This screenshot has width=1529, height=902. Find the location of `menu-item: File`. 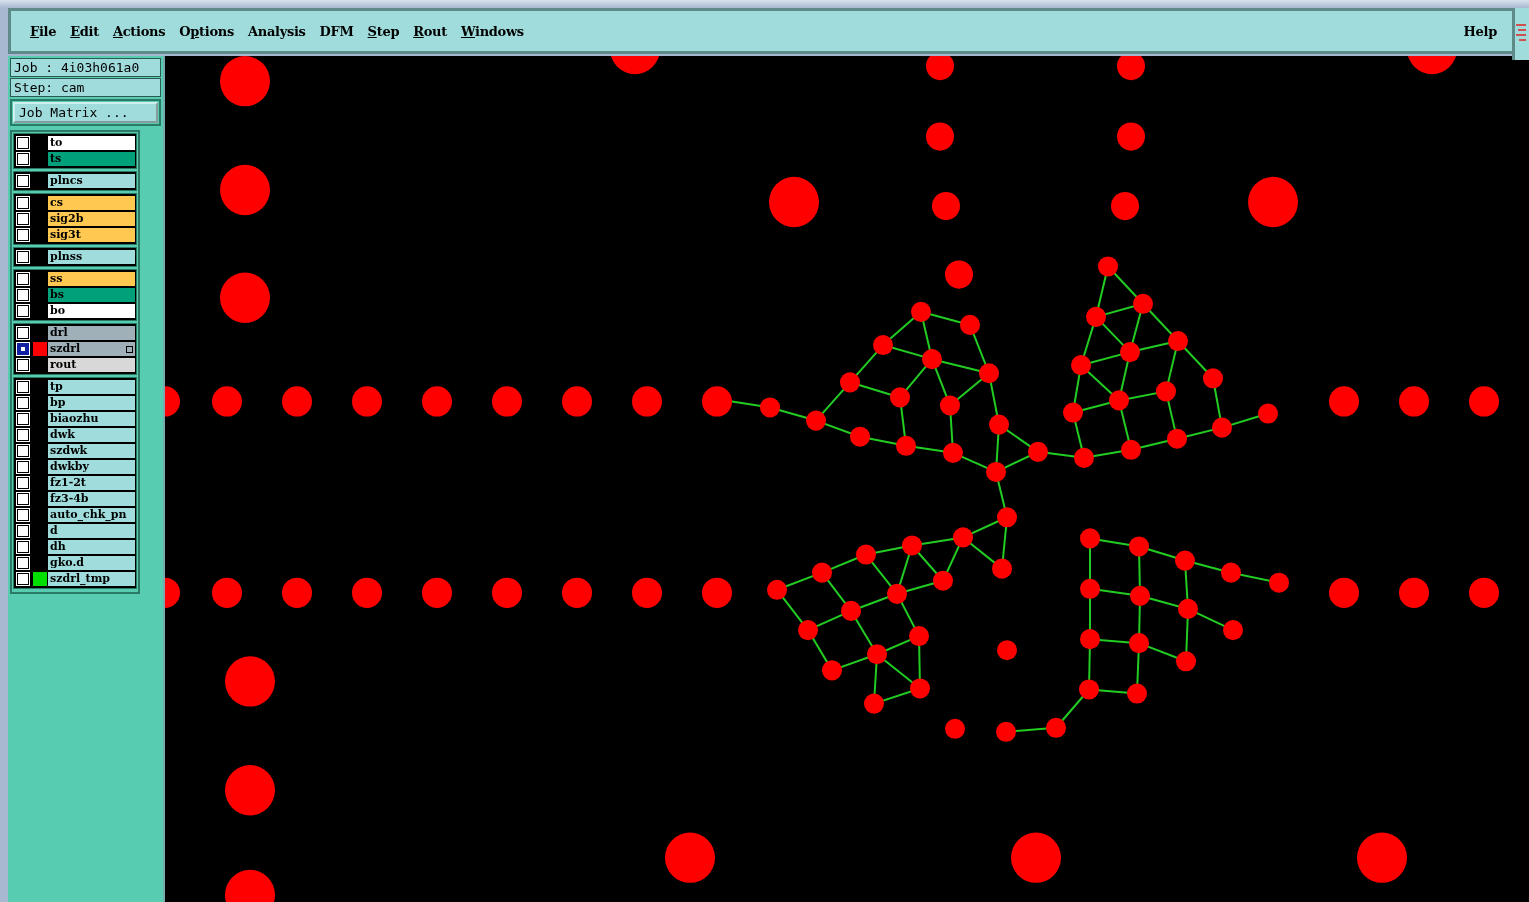

menu-item: File is located at coordinates (43, 31).